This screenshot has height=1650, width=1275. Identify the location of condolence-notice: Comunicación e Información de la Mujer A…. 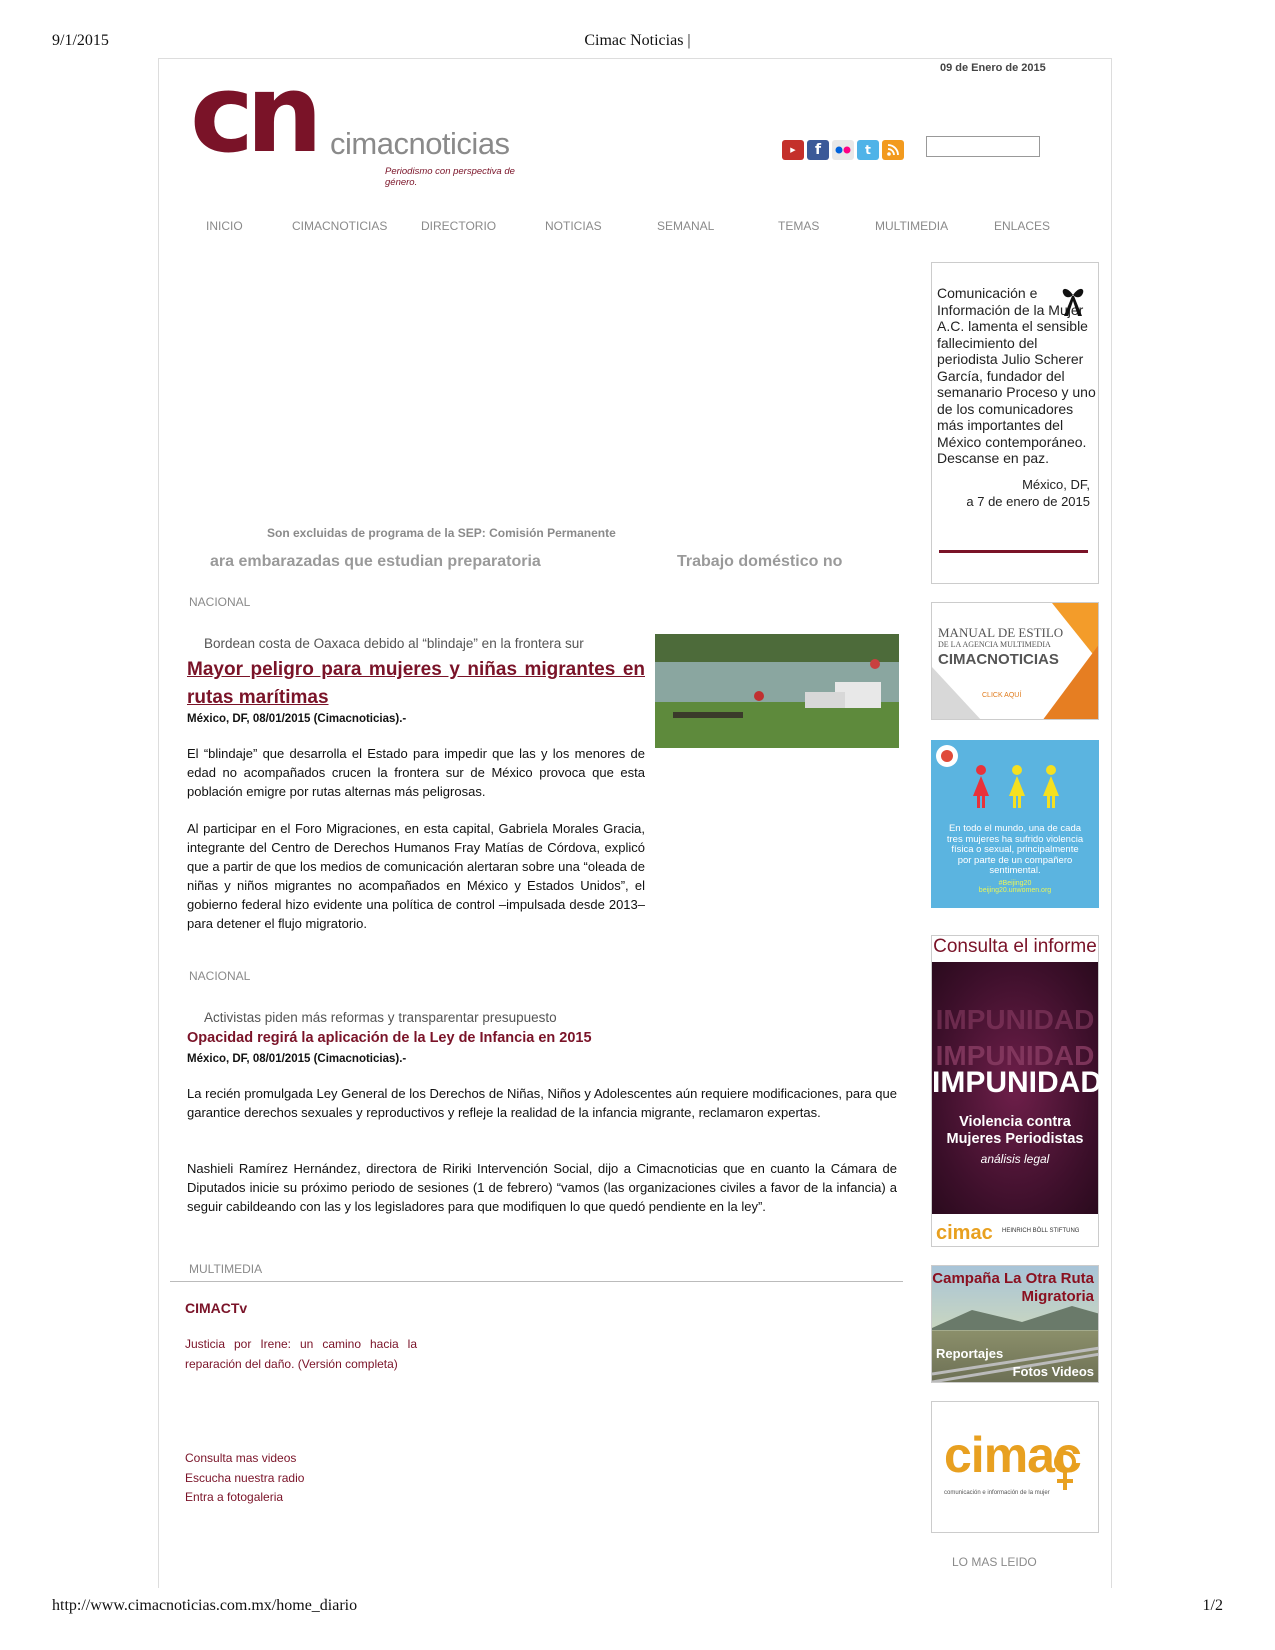
(1015, 423).